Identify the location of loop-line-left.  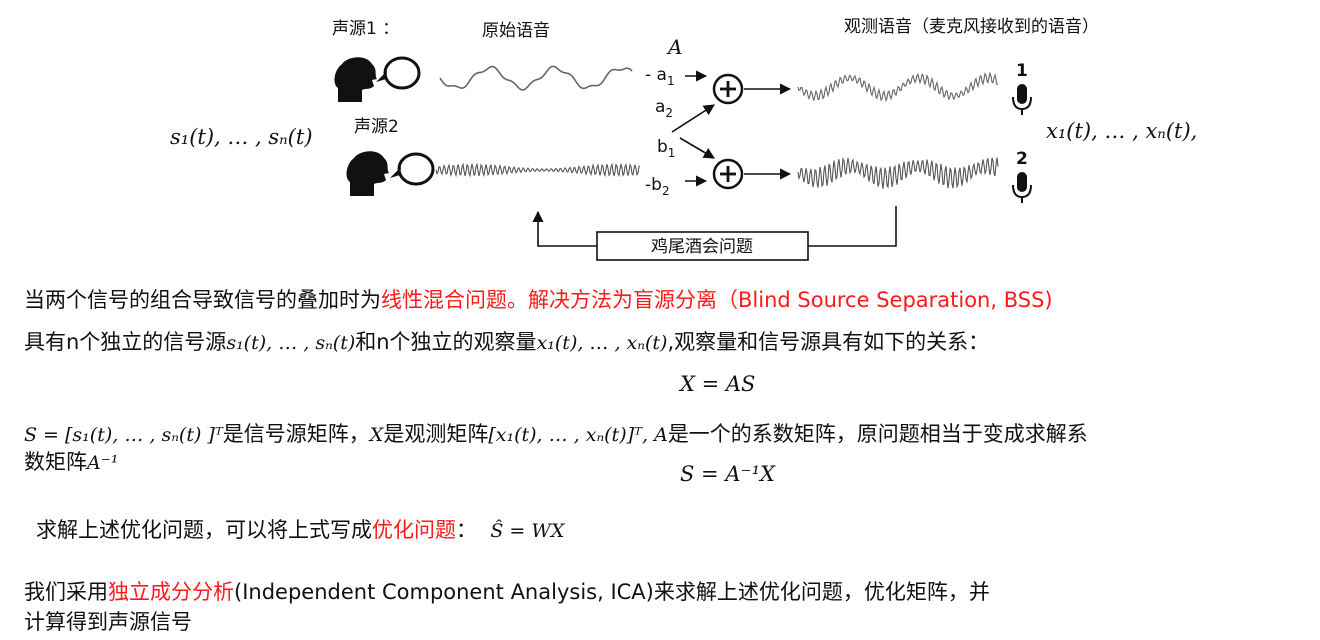
(564, 228).